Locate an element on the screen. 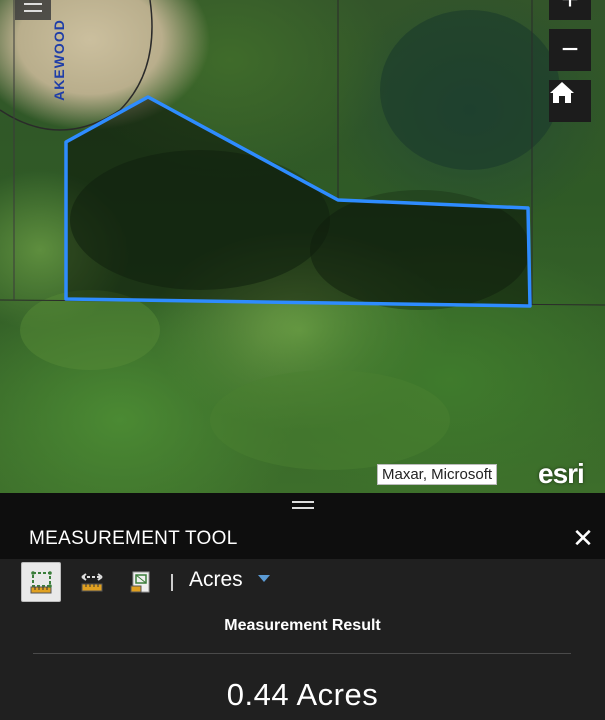 The image size is (605, 720). home-button is located at coordinates (570, 101).